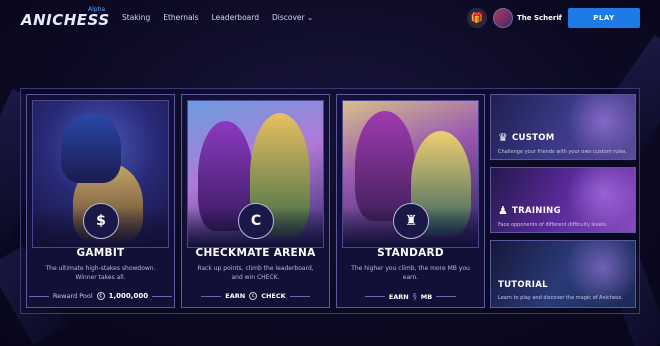  I want to click on crown-icon: ♛, so click(503, 137).